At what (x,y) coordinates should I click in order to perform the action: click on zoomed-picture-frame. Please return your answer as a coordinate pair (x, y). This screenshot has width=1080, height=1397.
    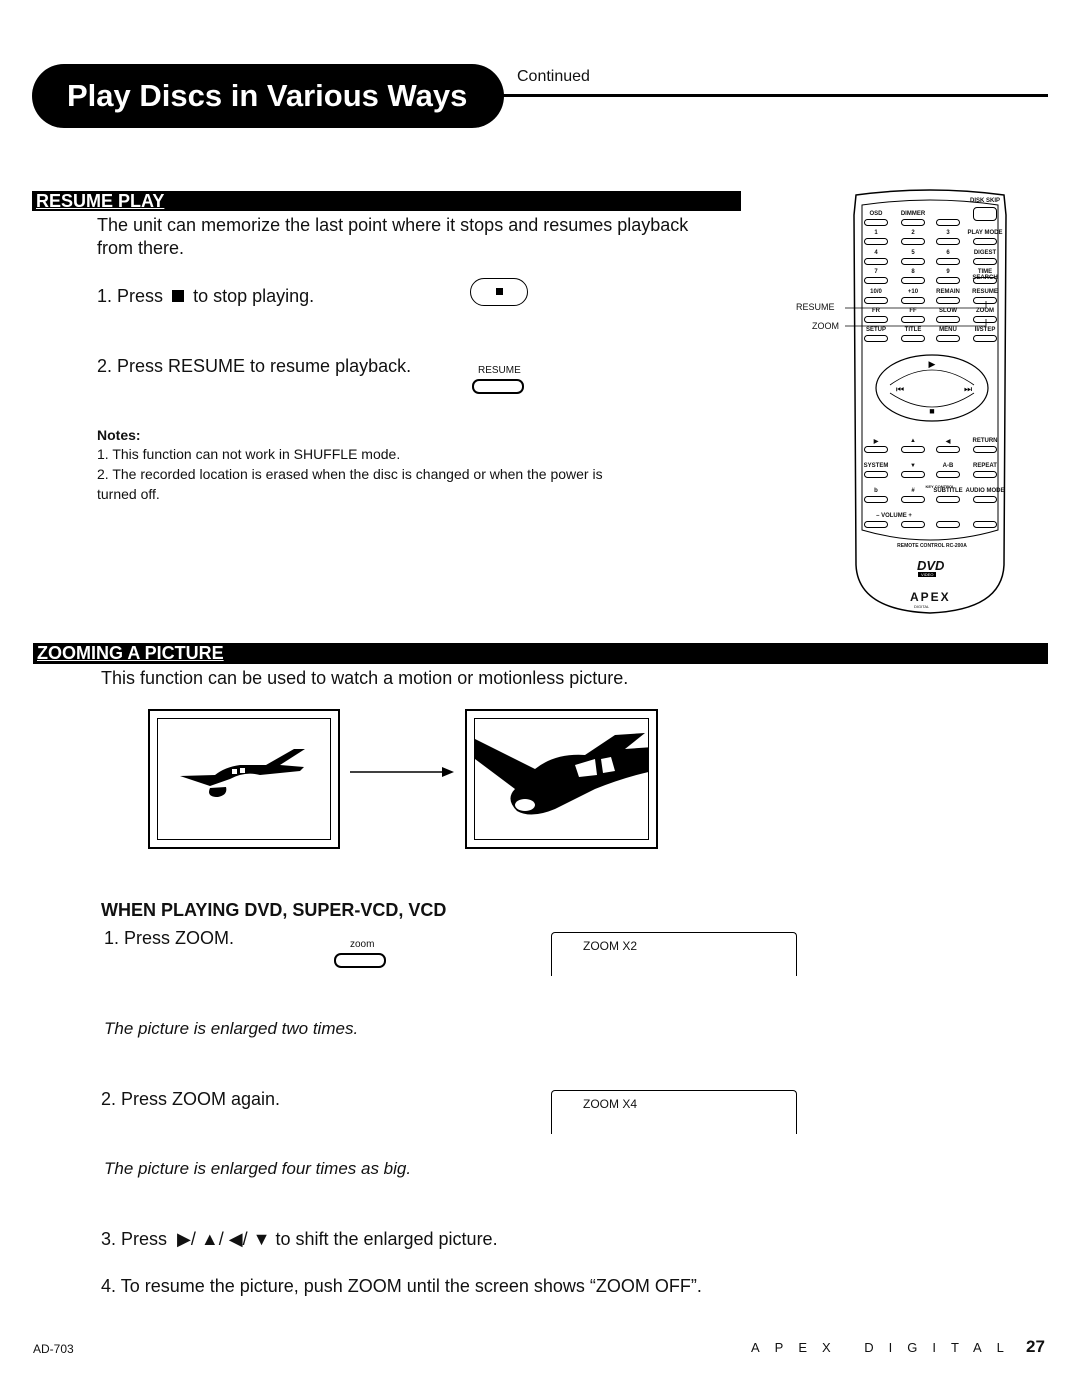
    Looking at the image, I should click on (561, 779).